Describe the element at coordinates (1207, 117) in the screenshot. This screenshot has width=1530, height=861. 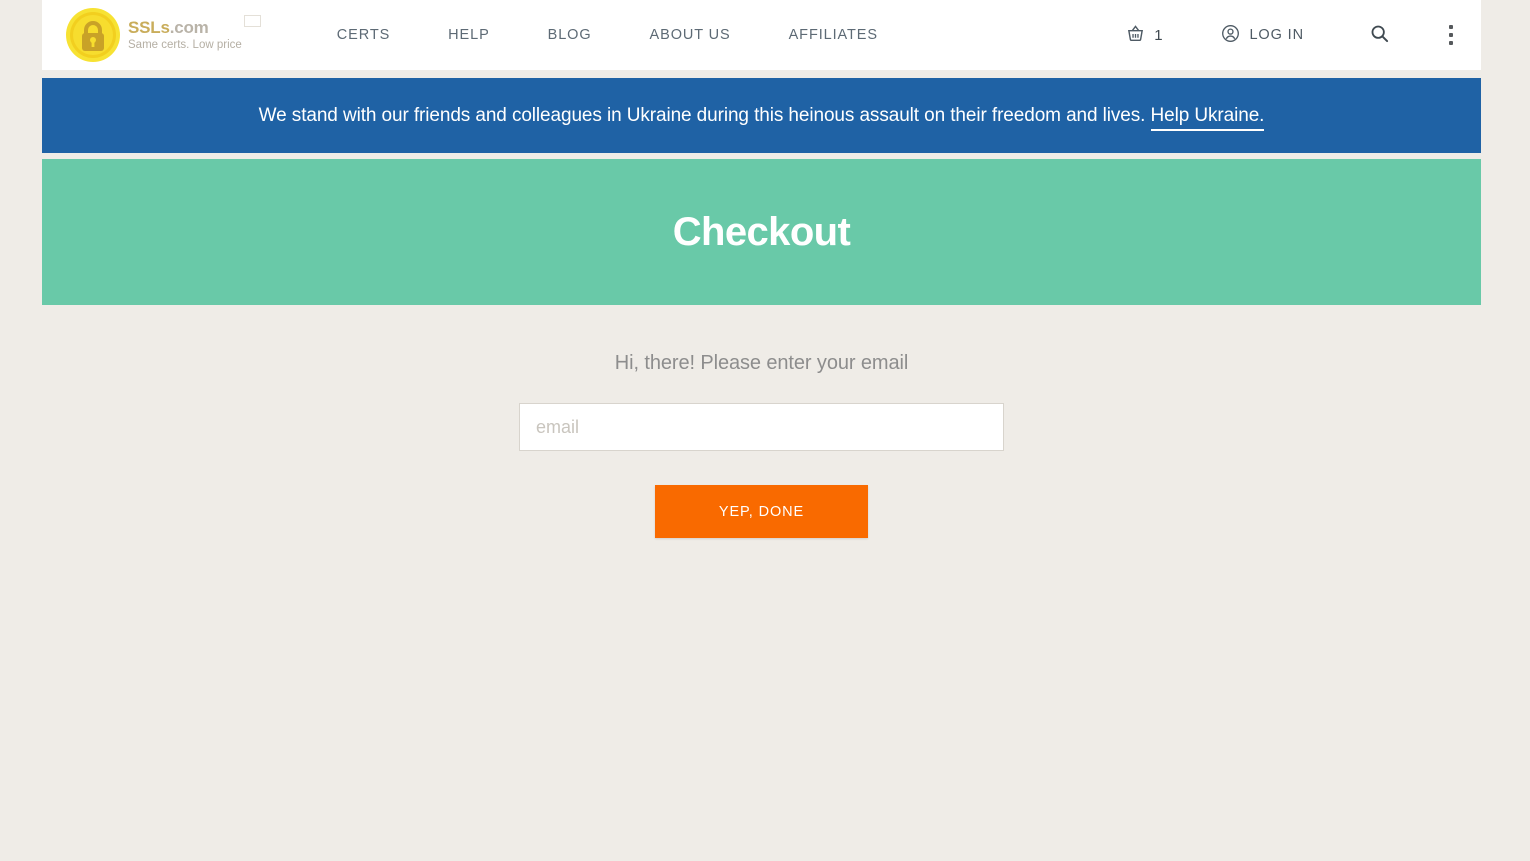
I see `help-ukraine-link: Help Ukraine.` at that location.